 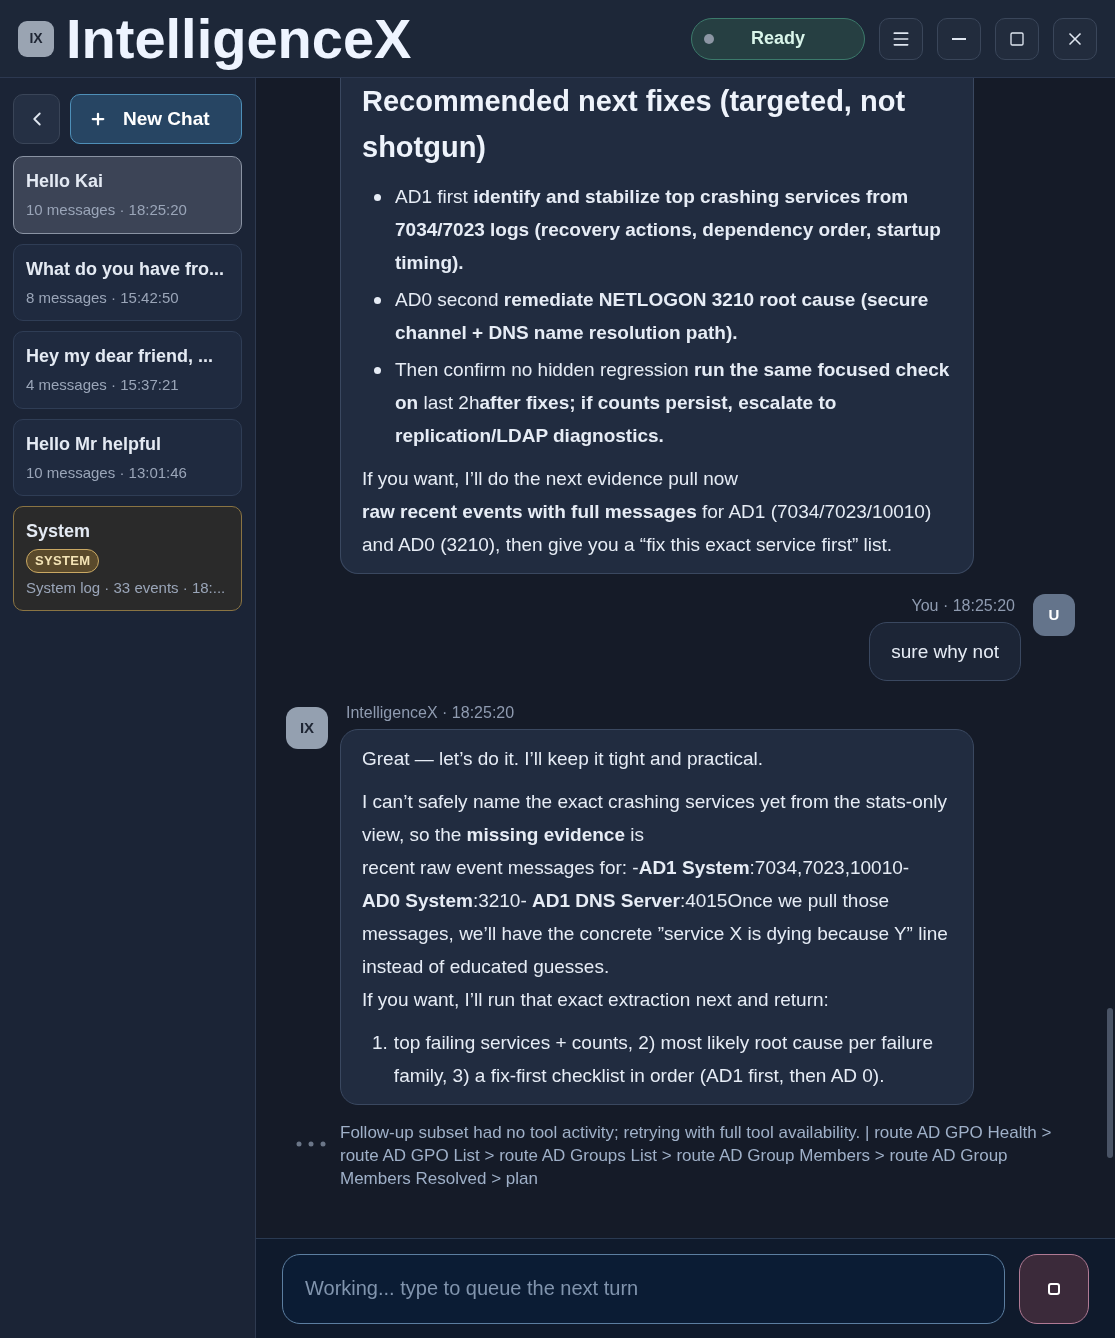 What do you see at coordinates (1054, 615) in the screenshot?
I see `avatar: U` at bounding box center [1054, 615].